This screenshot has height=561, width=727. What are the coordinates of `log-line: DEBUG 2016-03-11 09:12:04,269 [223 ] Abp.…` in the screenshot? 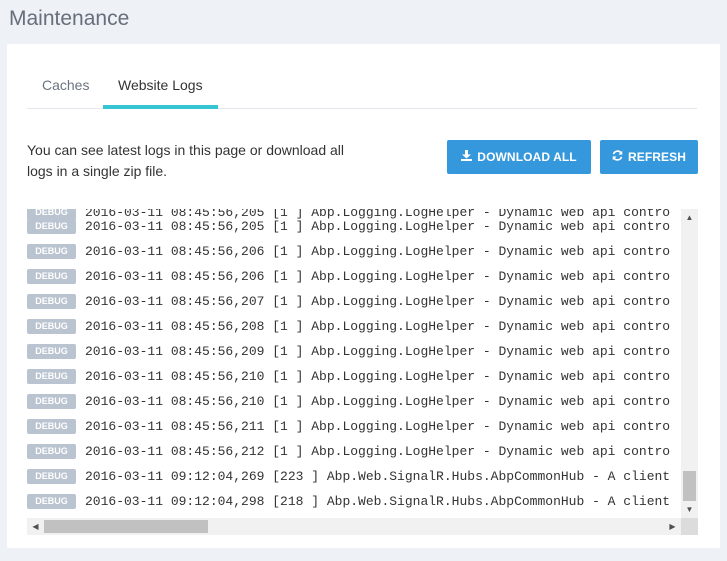 It's located at (348, 477).